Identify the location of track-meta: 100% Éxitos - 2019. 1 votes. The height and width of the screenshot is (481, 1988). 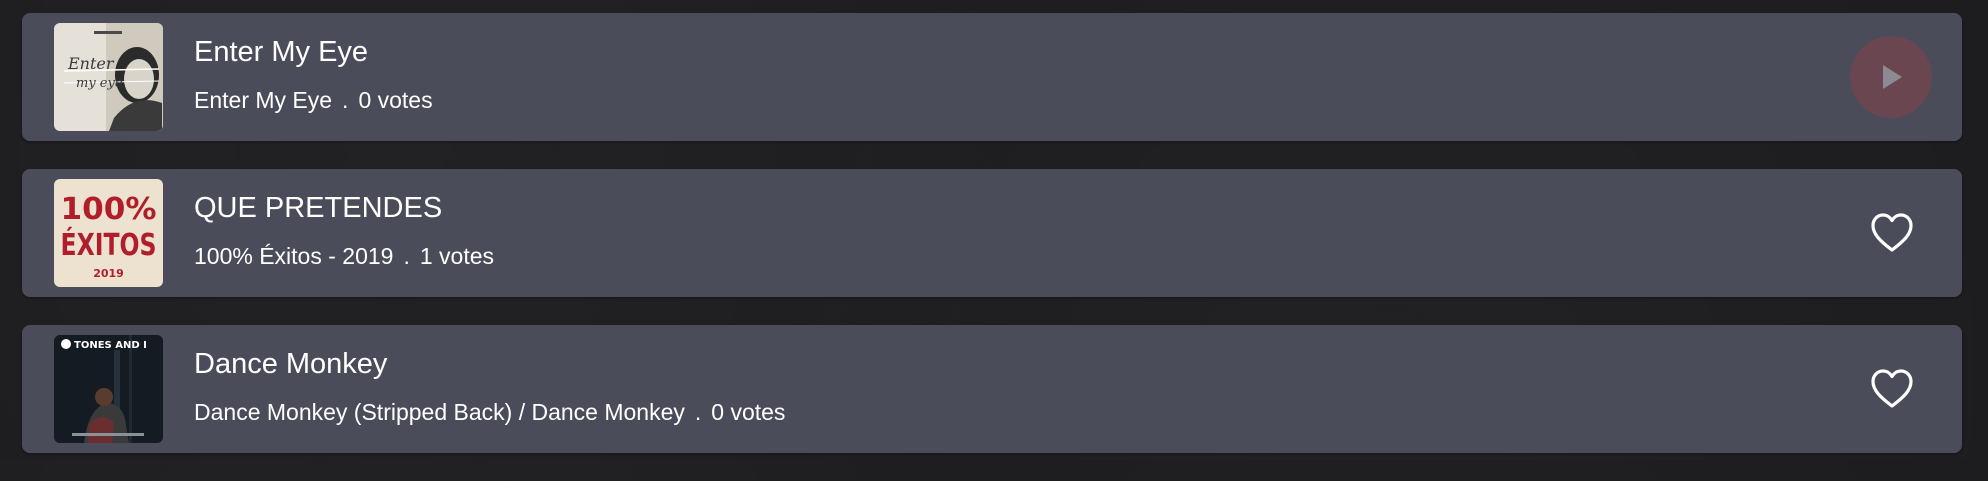
(344, 256).